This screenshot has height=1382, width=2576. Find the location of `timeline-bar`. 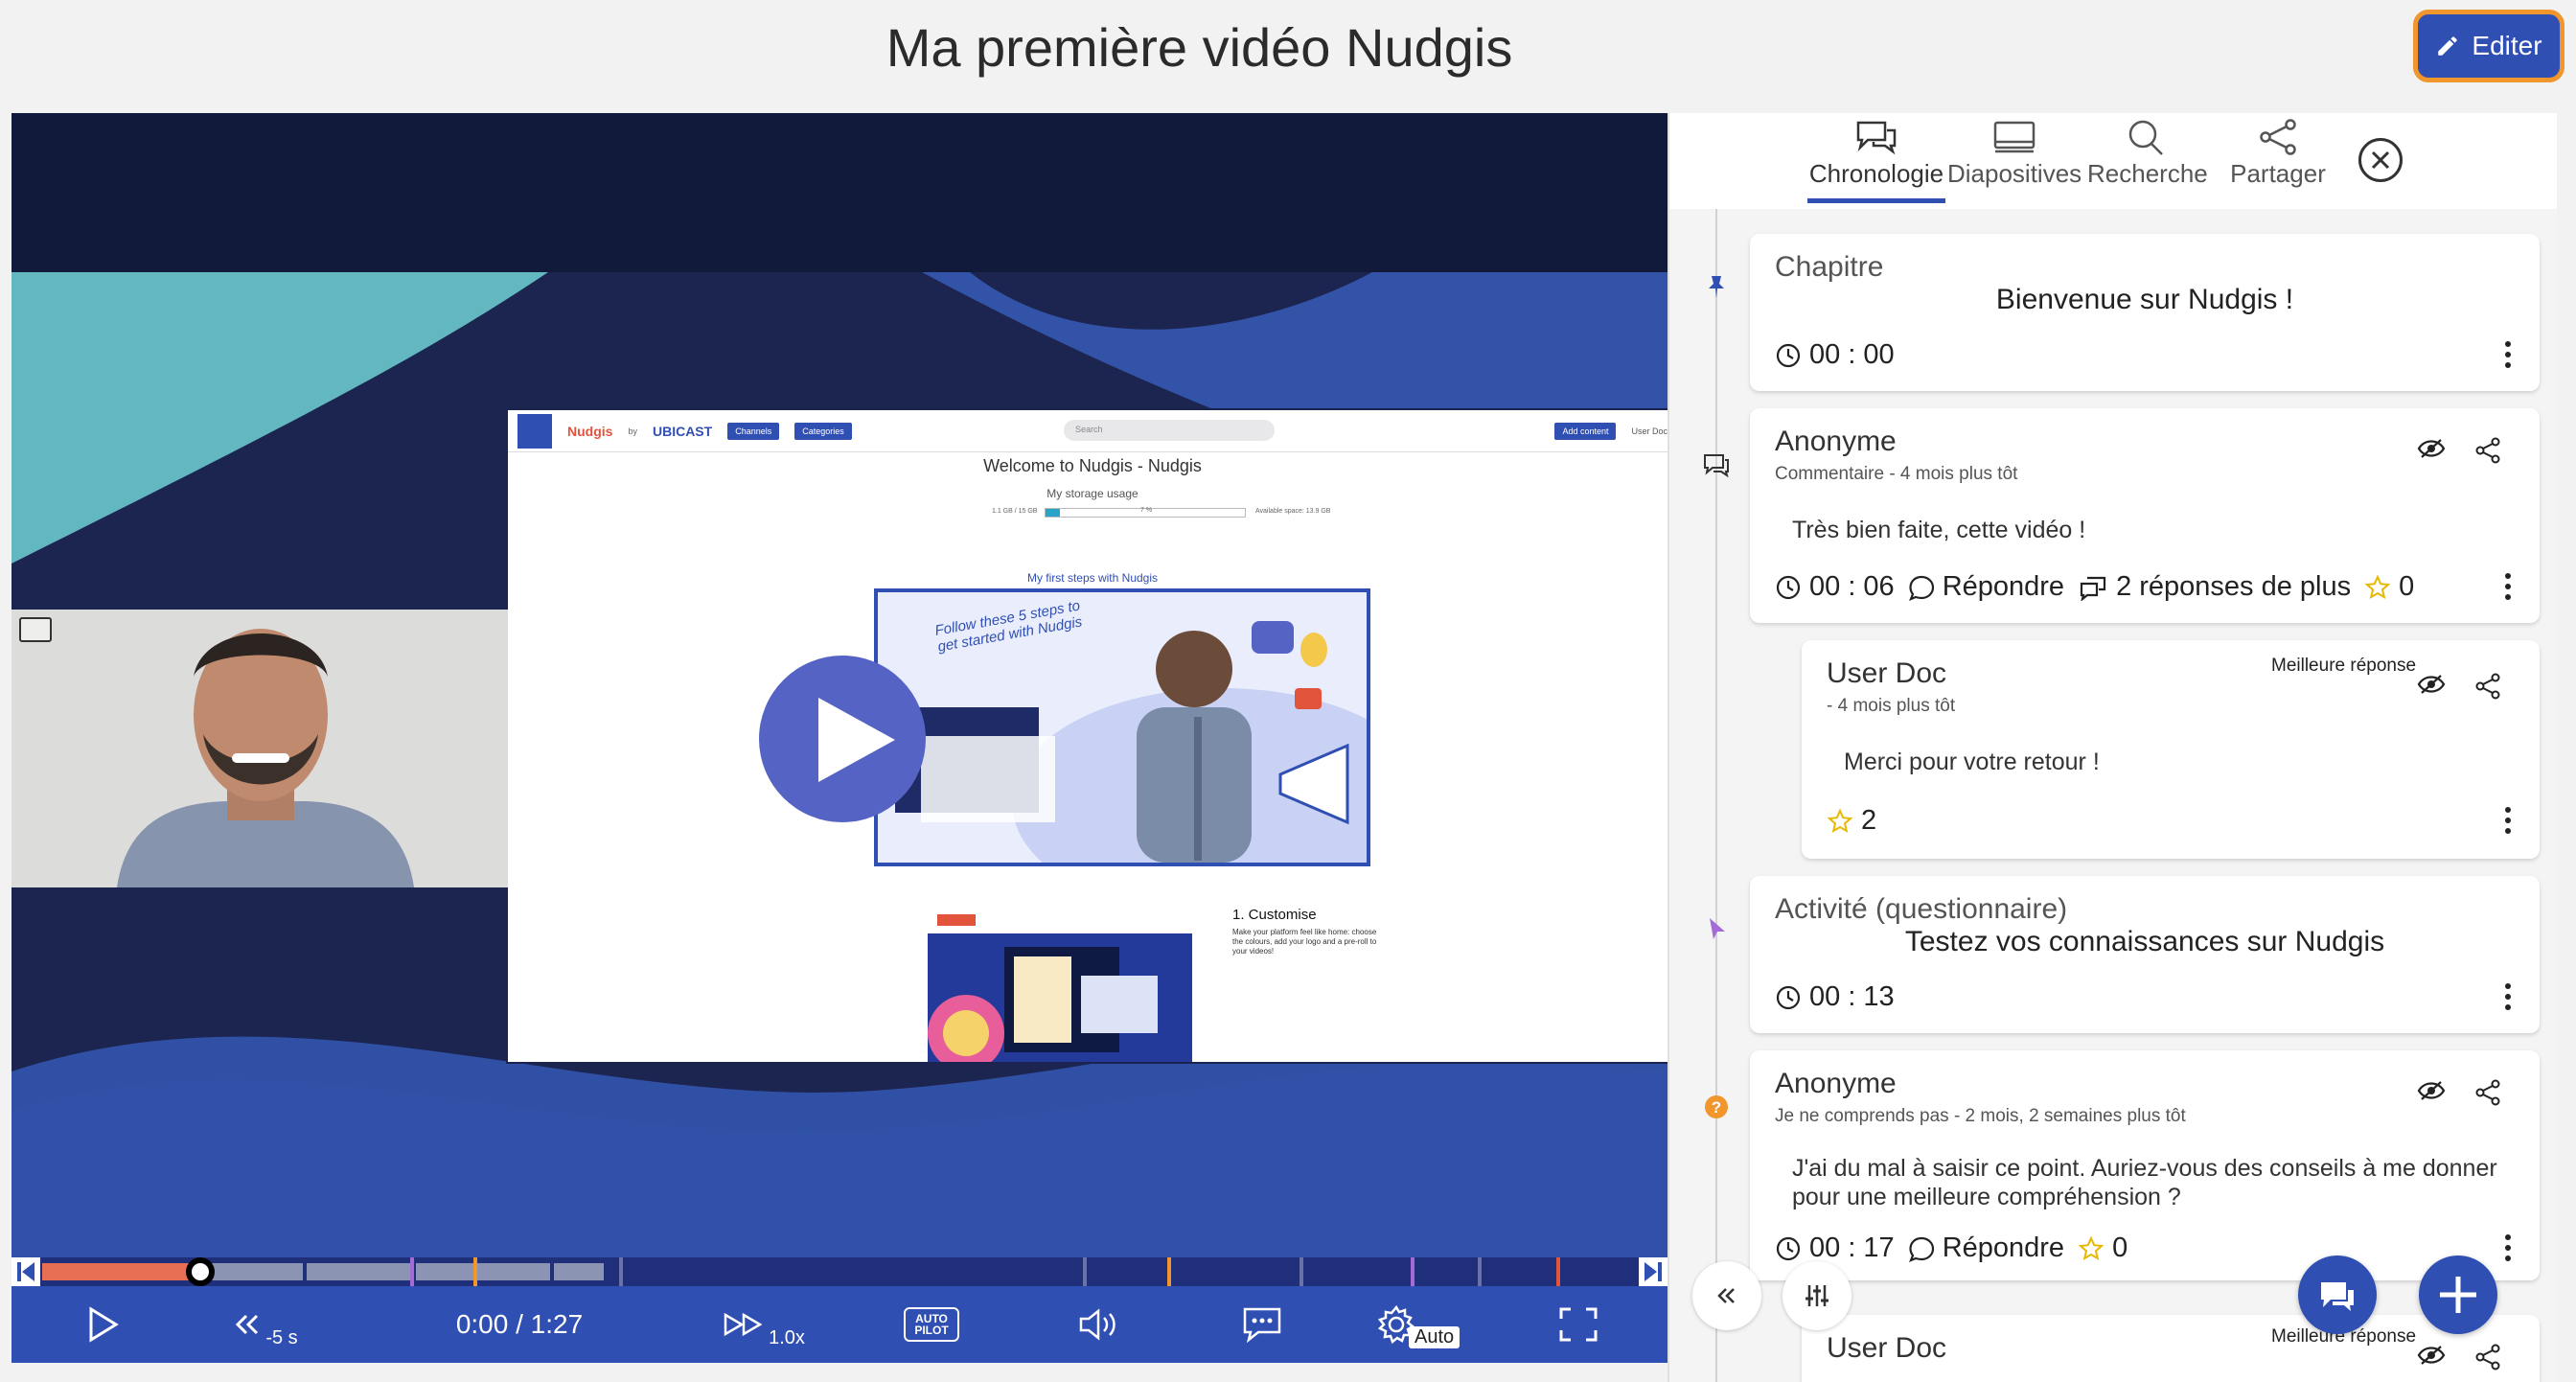

timeline-bar is located at coordinates (840, 1271).